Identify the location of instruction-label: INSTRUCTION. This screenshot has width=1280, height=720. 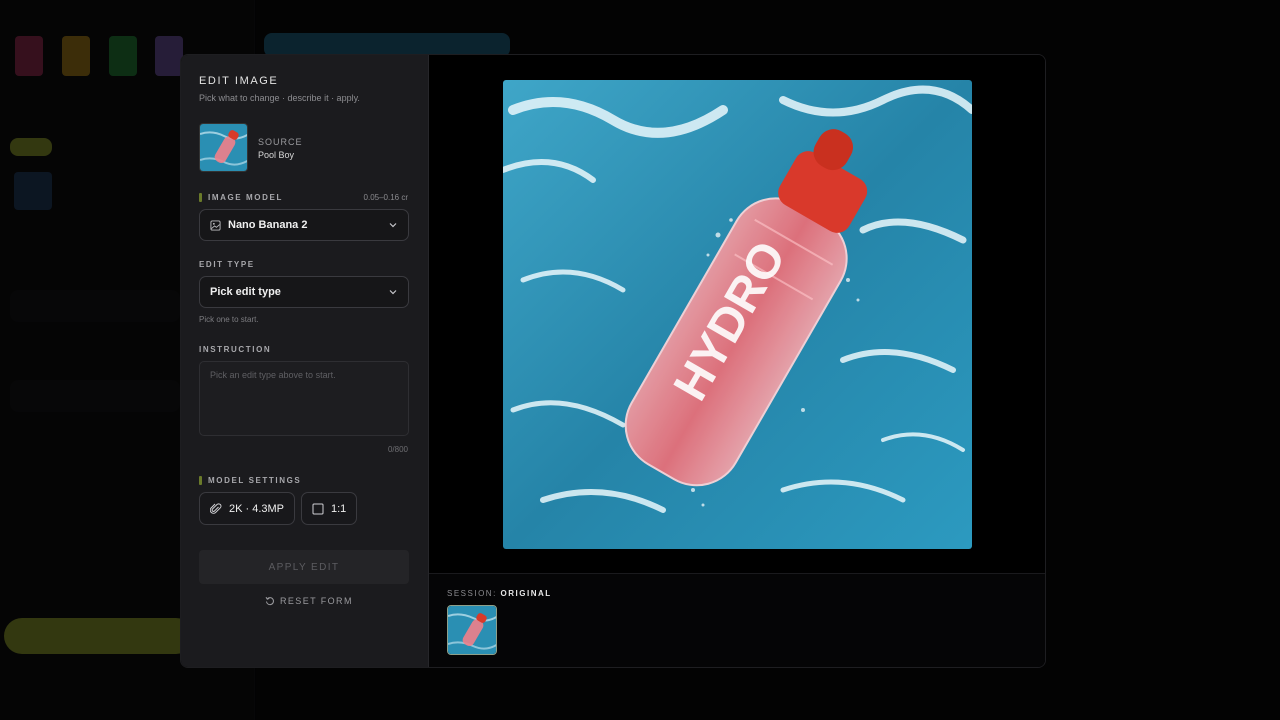
(235, 349).